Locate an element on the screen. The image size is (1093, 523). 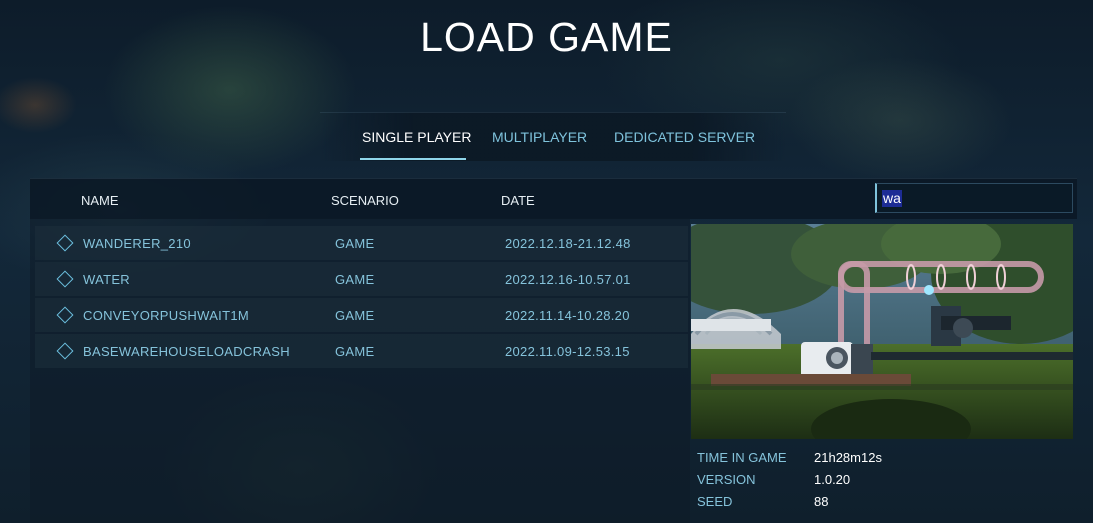
save-name: WANDERER_210 is located at coordinates (137, 243).